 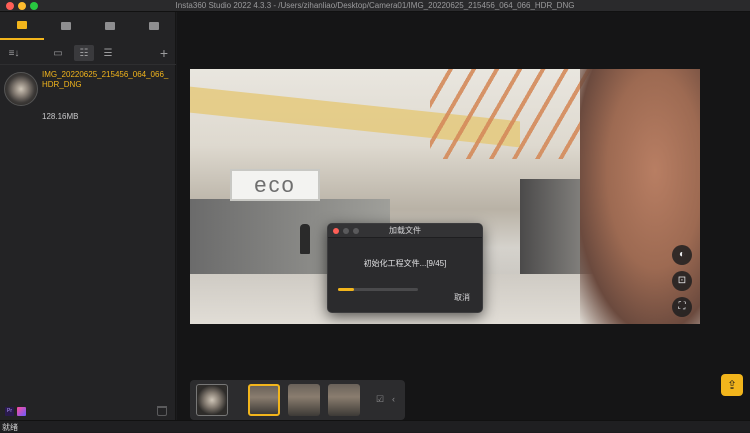 What do you see at coordinates (682, 255) in the screenshot?
I see `gyro-icon: ◐` at bounding box center [682, 255].